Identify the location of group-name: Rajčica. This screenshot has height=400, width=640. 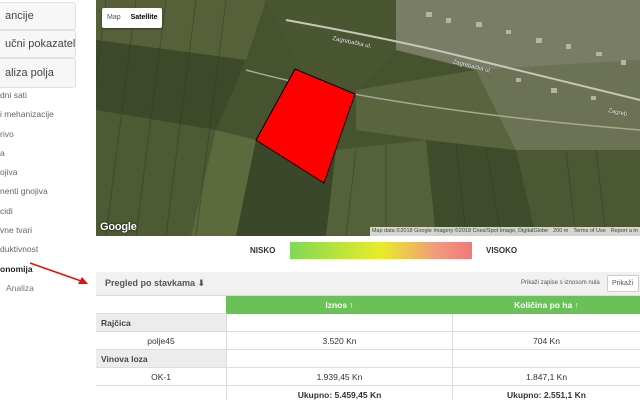
(161, 323).